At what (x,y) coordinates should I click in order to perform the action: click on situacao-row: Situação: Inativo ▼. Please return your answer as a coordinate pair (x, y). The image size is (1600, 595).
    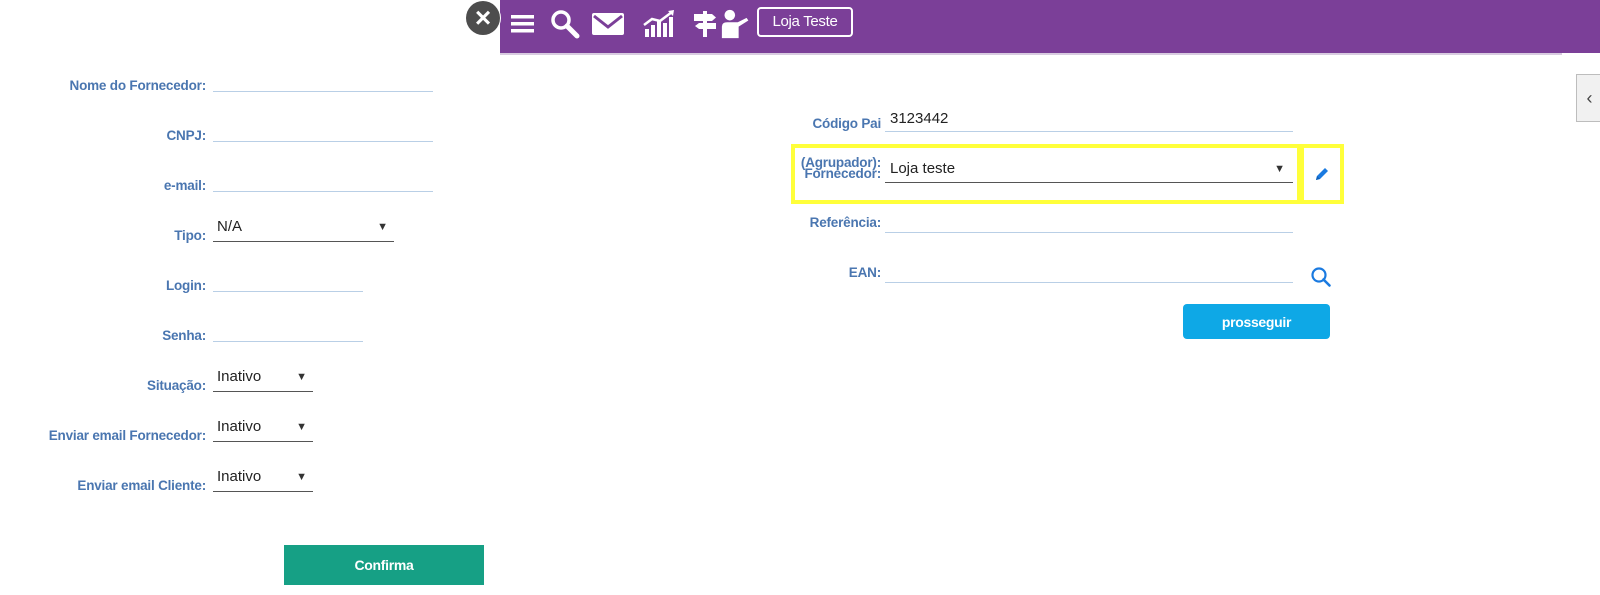
    Looking at the image, I should click on (240, 381).